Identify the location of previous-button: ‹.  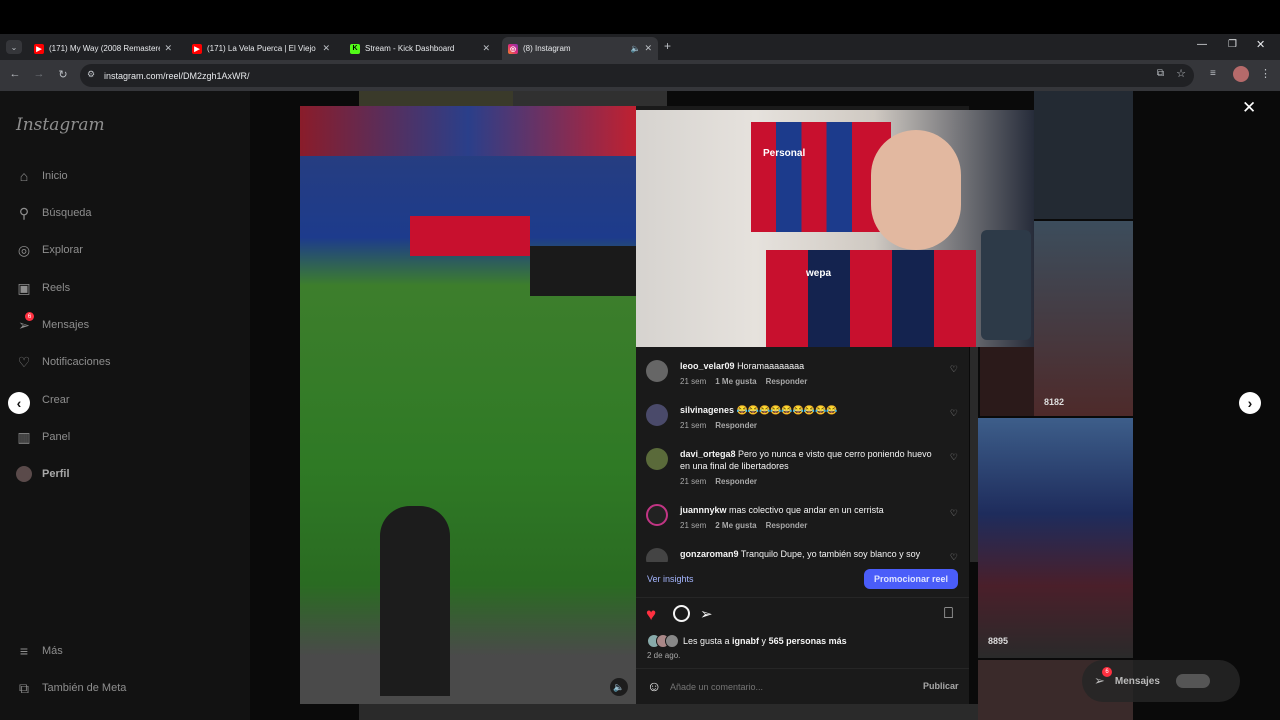
(19, 403).